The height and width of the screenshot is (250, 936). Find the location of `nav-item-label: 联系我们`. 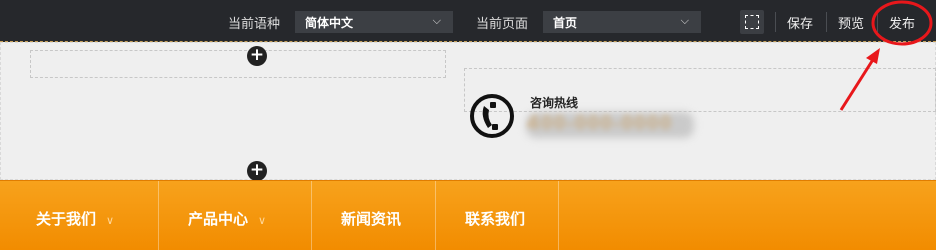

nav-item-label: 联系我们 is located at coordinates (495, 219).